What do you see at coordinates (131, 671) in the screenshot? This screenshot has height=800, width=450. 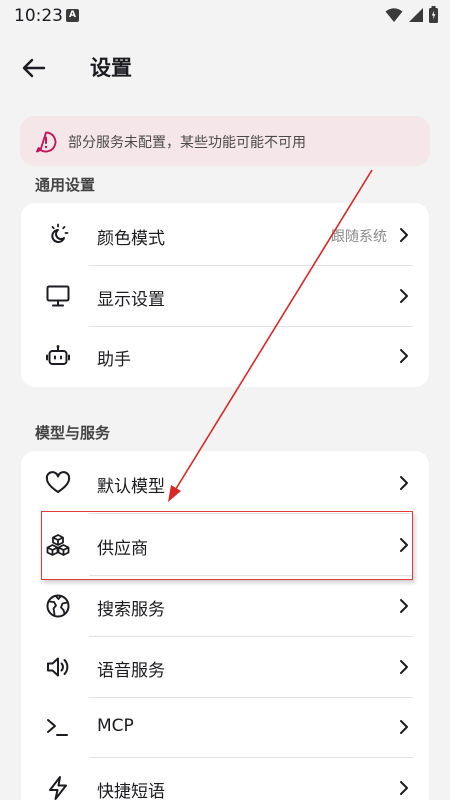 I see `setting-label: 语音服务` at bounding box center [131, 671].